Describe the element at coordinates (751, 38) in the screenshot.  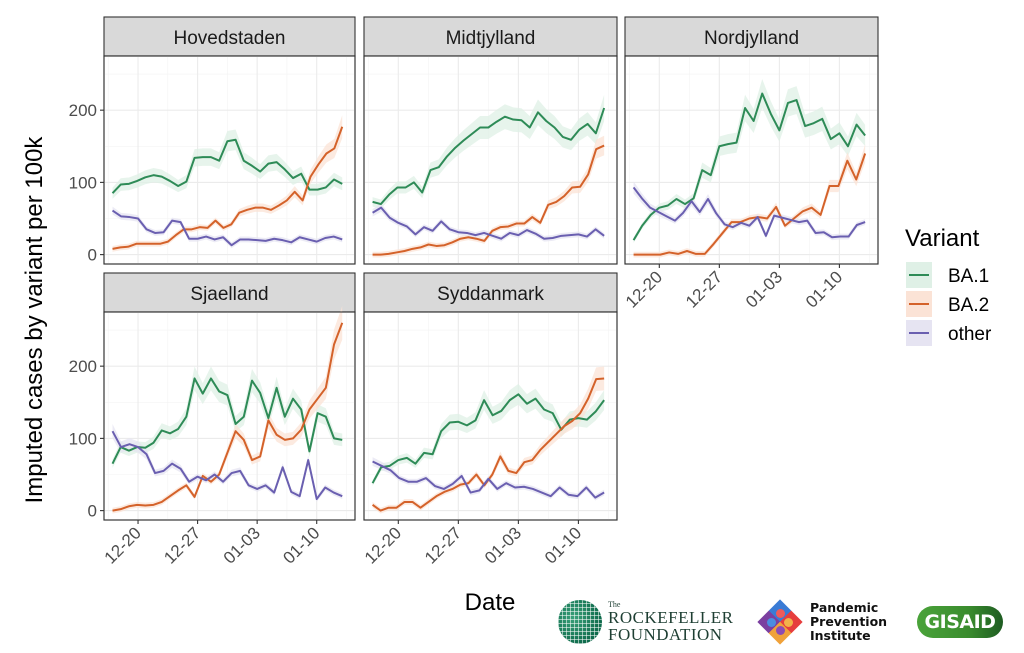
I see `facet-strip-label: Nordjylland` at that location.